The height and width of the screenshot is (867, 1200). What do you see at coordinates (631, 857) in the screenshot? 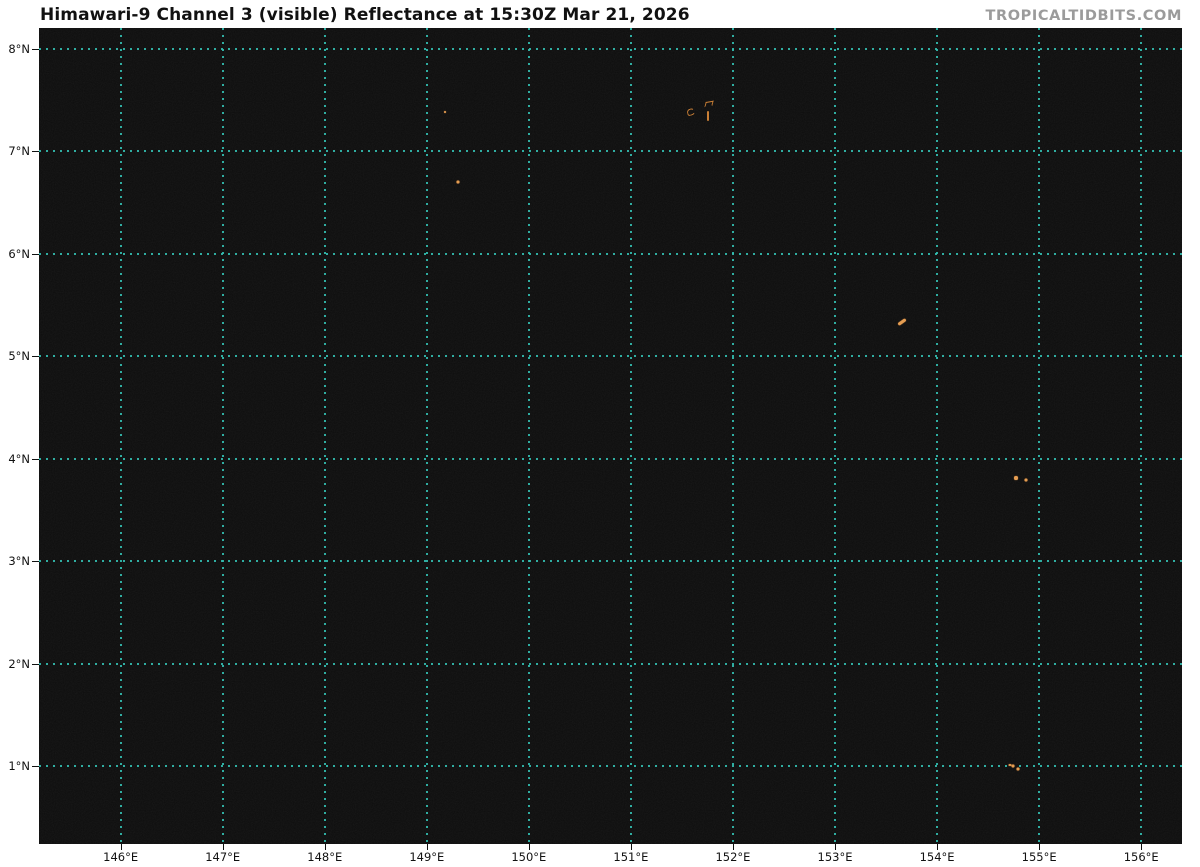
I see `lon-tick-label: 151°E` at bounding box center [631, 857].